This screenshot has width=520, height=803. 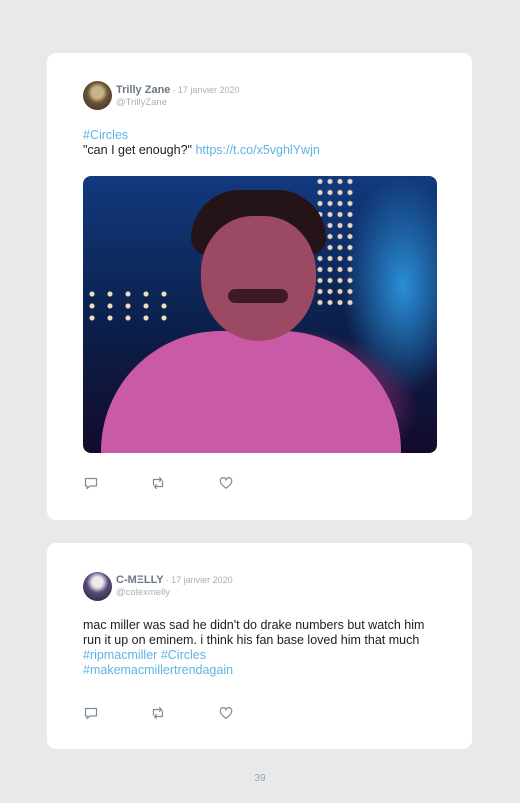 I want to click on author-handle: @TrillyZane, so click(x=177, y=103).